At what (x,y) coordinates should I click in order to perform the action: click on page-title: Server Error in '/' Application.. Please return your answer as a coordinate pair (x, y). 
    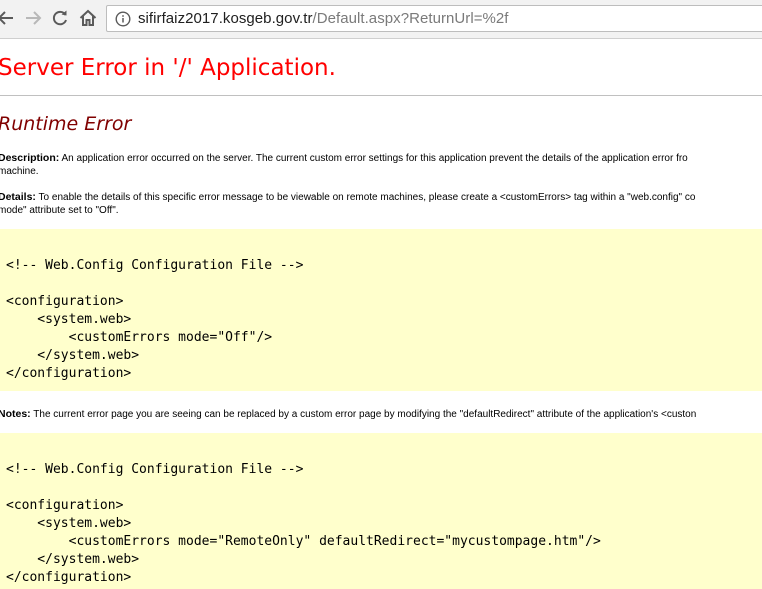
    Looking at the image, I should click on (168, 68).